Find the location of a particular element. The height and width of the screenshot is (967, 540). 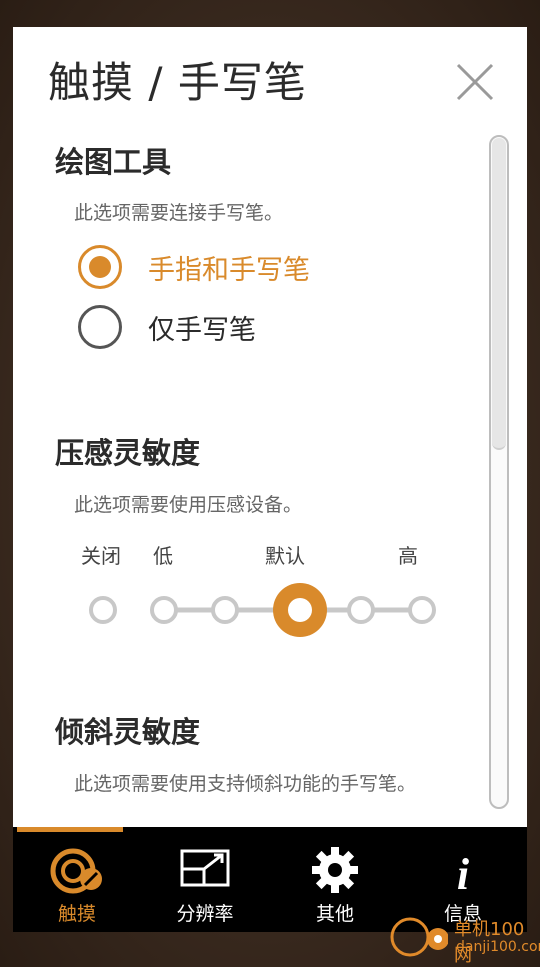

tab-other: 其他 is located at coordinates (335, 879).